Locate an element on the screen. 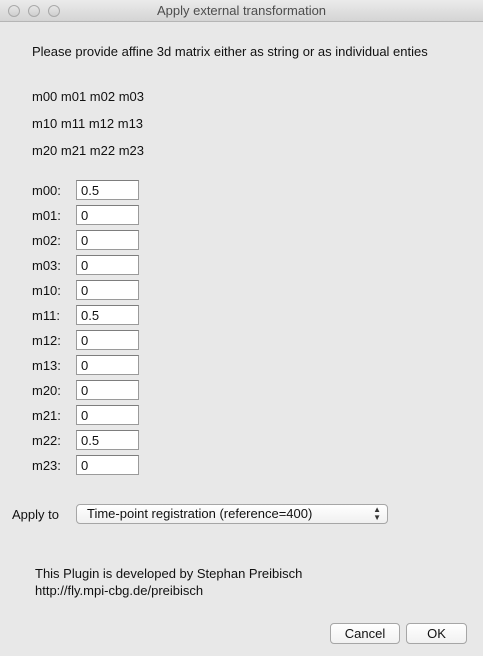 The width and height of the screenshot is (483, 656). input-m20: 0 is located at coordinates (107, 390).